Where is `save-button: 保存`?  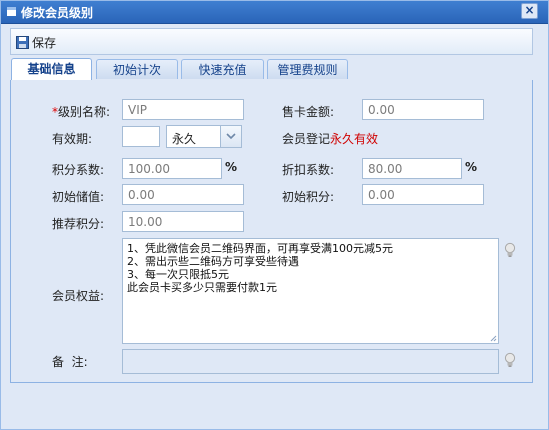 save-button: 保存 is located at coordinates (36, 42).